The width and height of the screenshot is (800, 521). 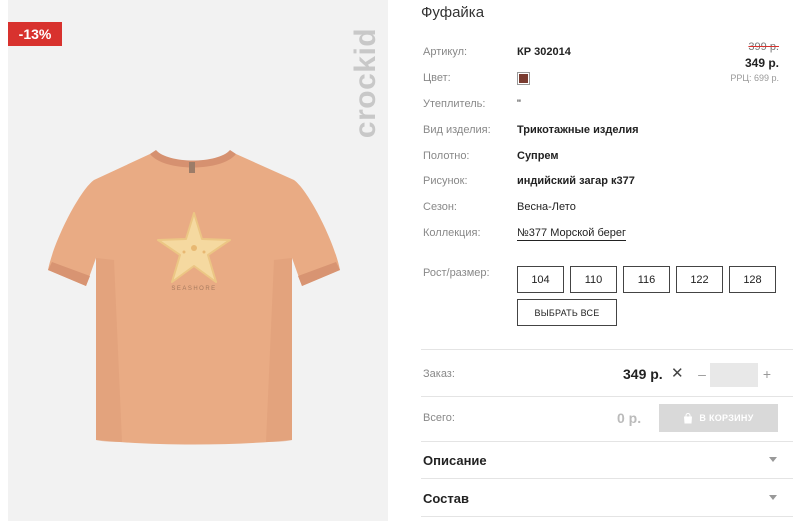 What do you see at coordinates (538, 156) in the screenshot?
I see `attr-value-fabric: Супрем` at bounding box center [538, 156].